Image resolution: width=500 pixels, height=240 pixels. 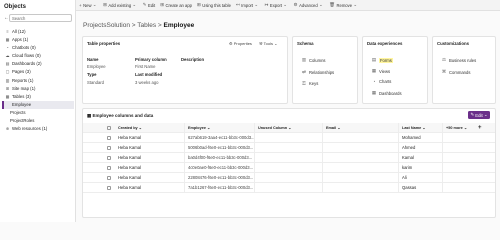 I want to click on primary-column-label: Primary column, so click(x=151, y=59).